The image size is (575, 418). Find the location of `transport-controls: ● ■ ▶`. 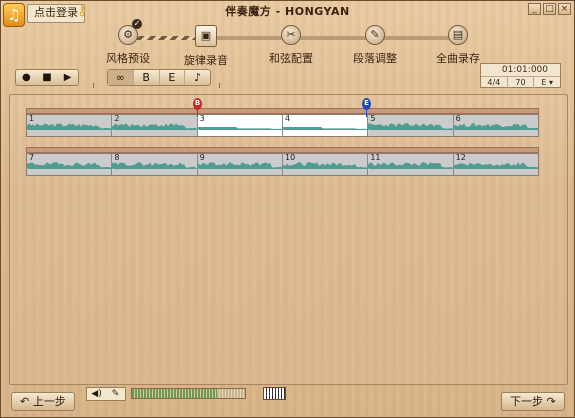

transport-controls: ● ■ ▶ is located at coordinates (47, 77).